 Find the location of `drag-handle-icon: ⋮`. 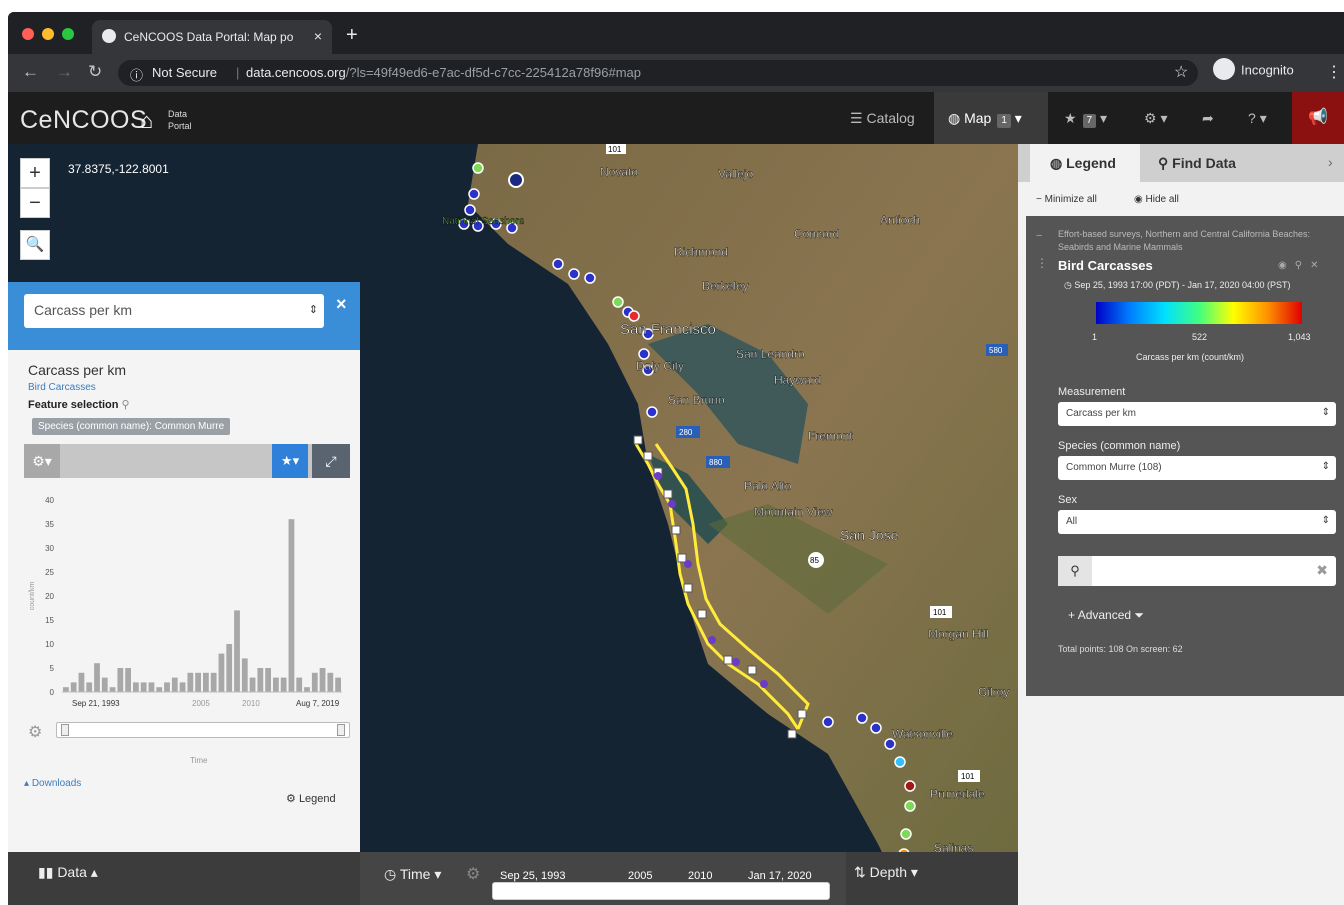

drag-handle-icon: ⋮ is located at coordinates (1042, 263).